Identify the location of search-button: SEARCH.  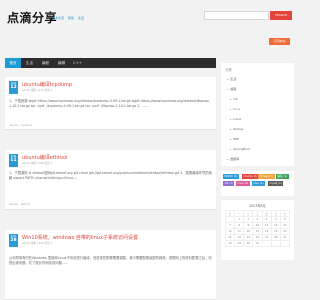
(281, 15).